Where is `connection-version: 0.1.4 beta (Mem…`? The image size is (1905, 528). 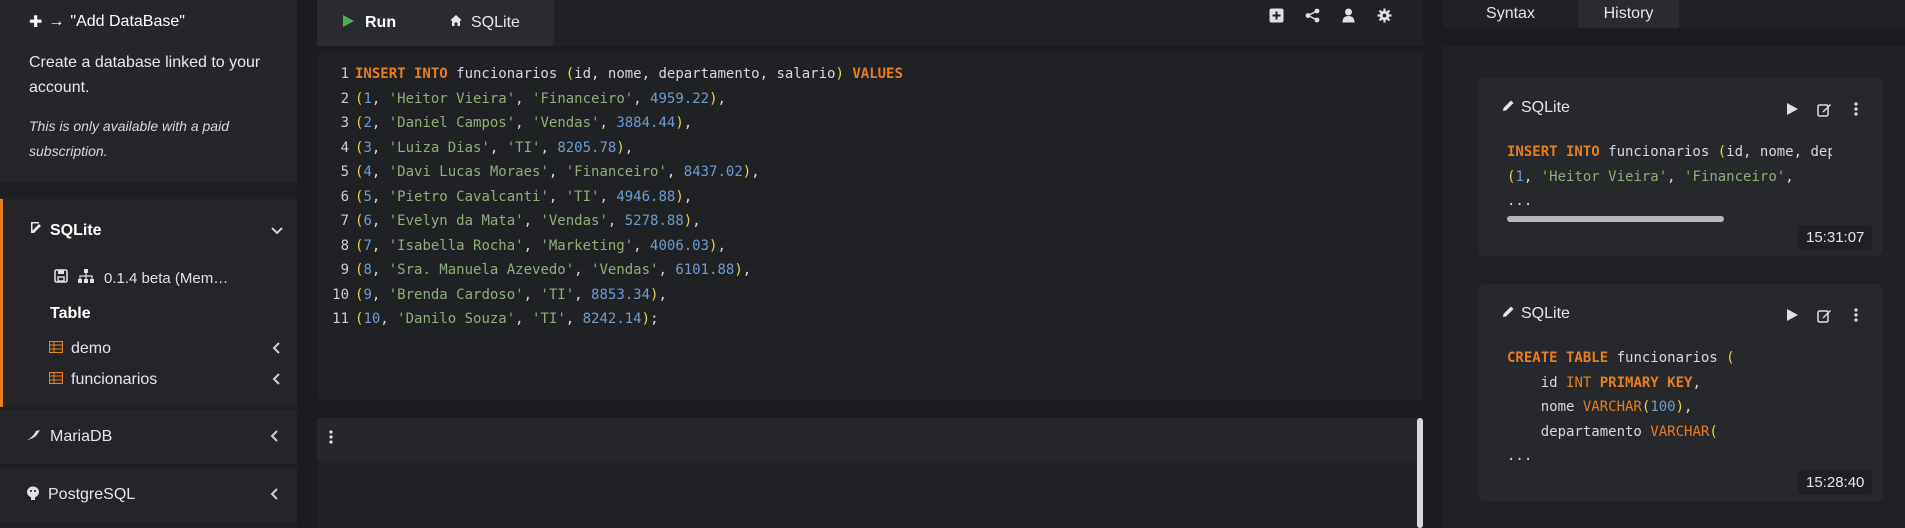 connection-version: 0.1.4 beta (Mem… is located at coordinates (166, 278).